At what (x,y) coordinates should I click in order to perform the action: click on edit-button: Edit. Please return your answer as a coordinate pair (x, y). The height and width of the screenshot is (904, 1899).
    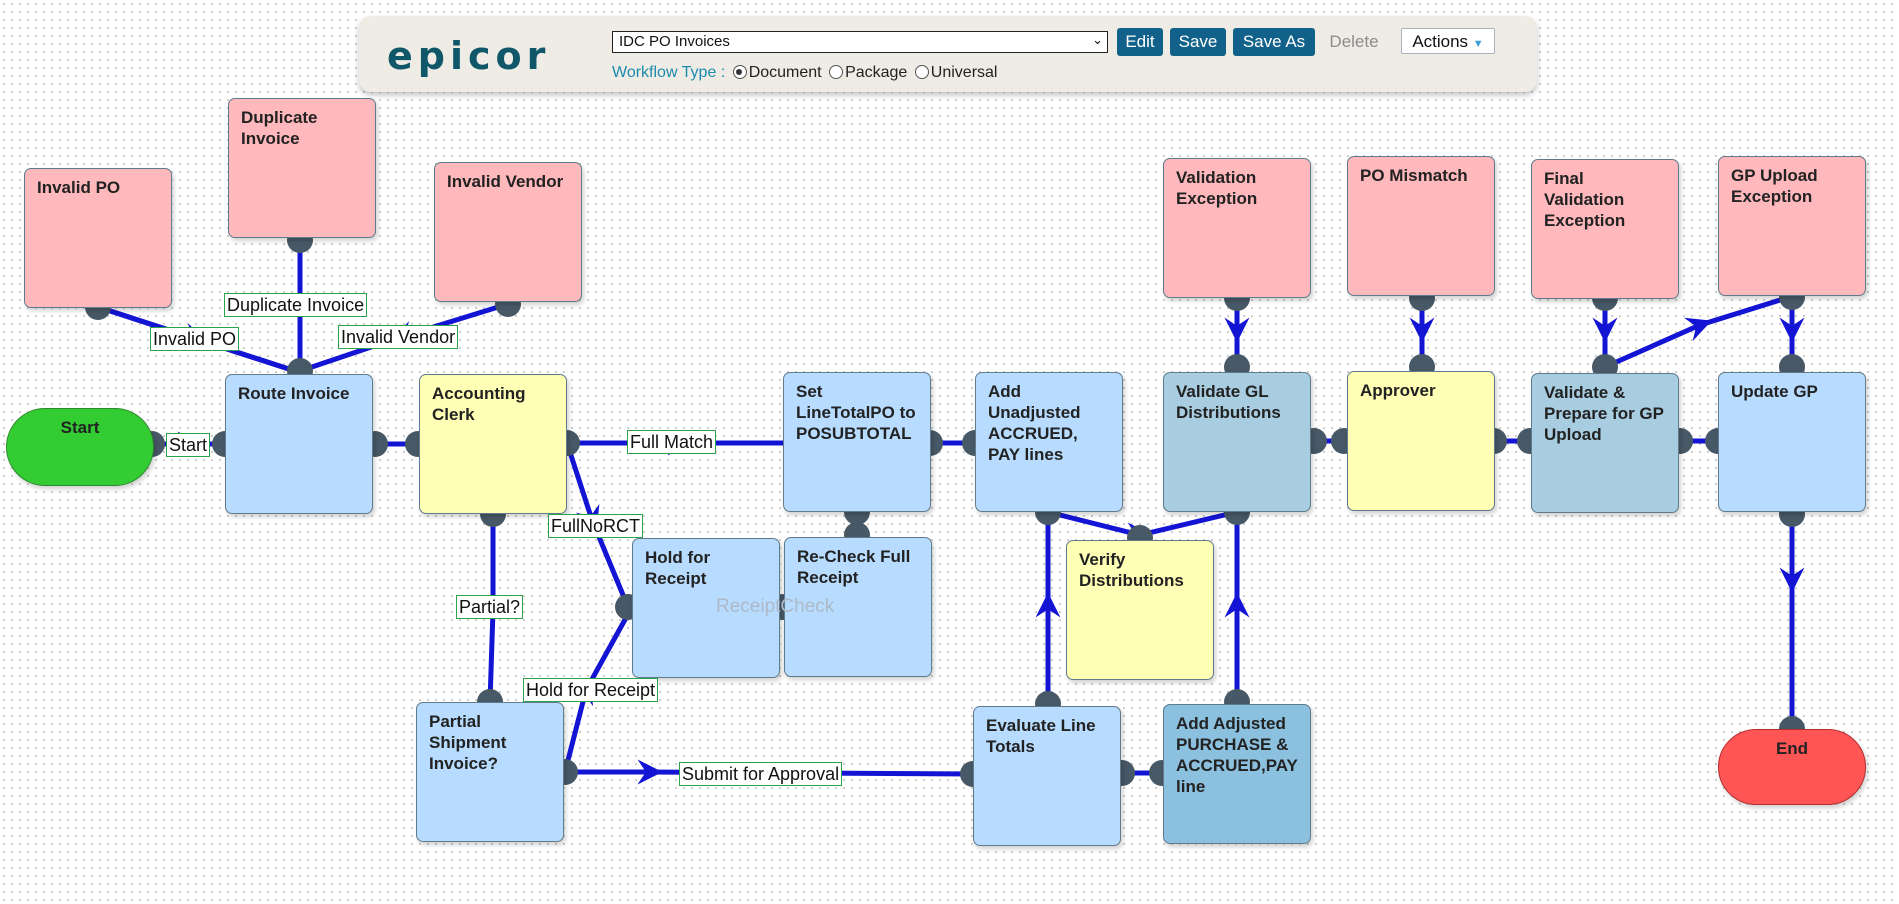
    Looking at the image, I should click on (1140, 42).